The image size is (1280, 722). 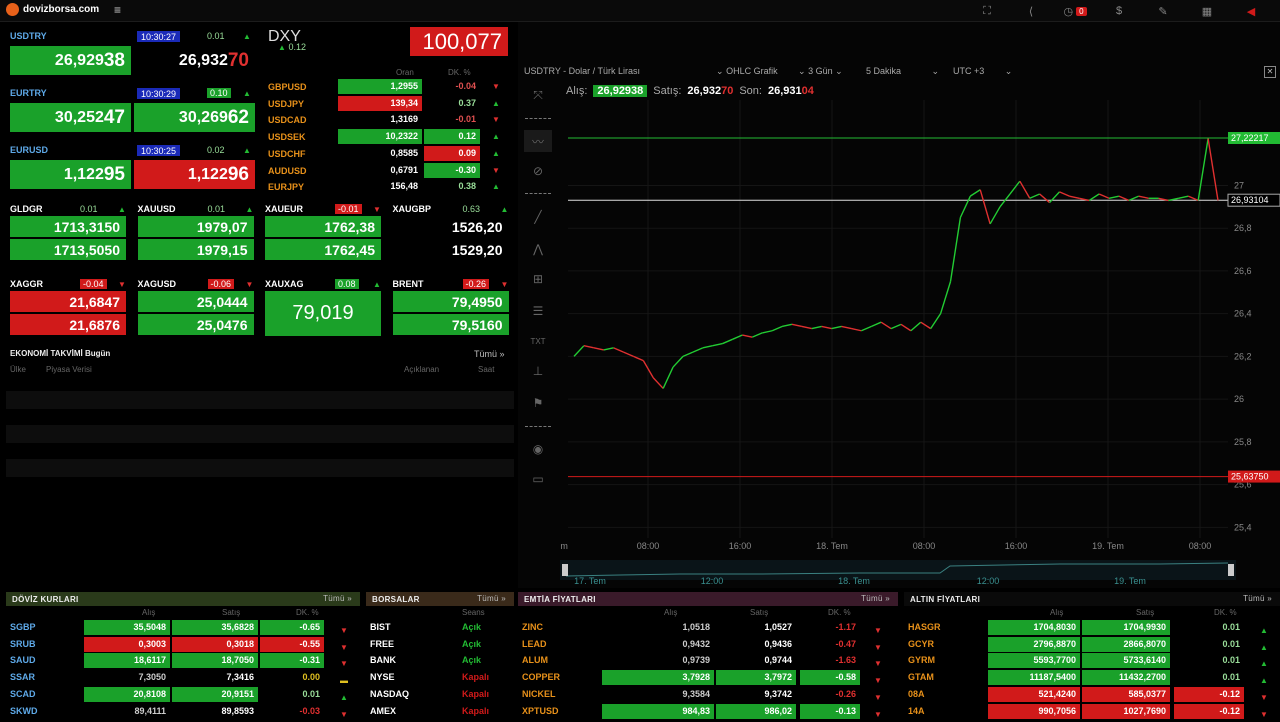 I want to click on cross-row: USDCHF 0,8585 0.09 ▲, so click(x=390, y=153).